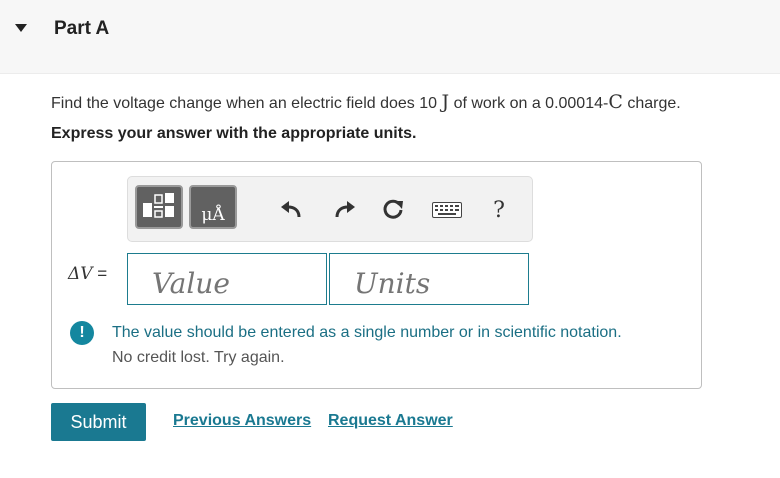 The image size is (780, 478). I want to click on value-input, so click(239, 283).